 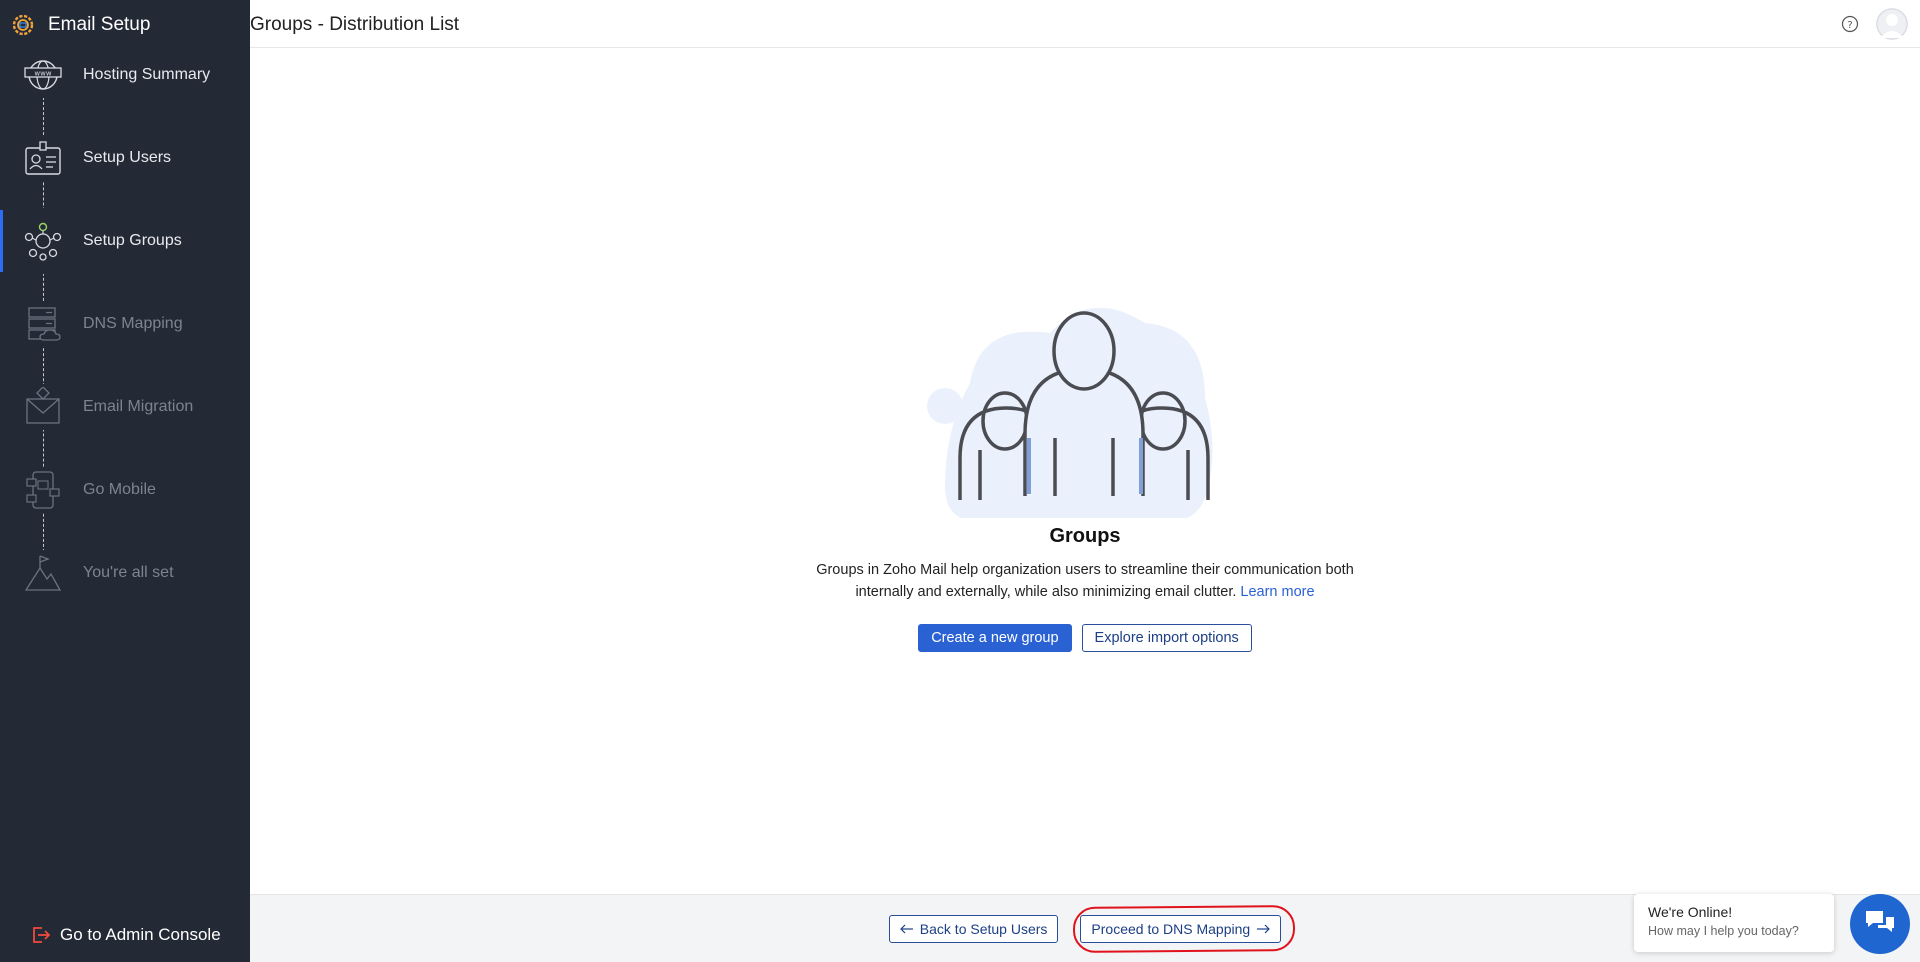 What do you see at coordinates (127, 157) in the screenshot?
I see `step-label: Setup Users` at bounding box center [127, 157].